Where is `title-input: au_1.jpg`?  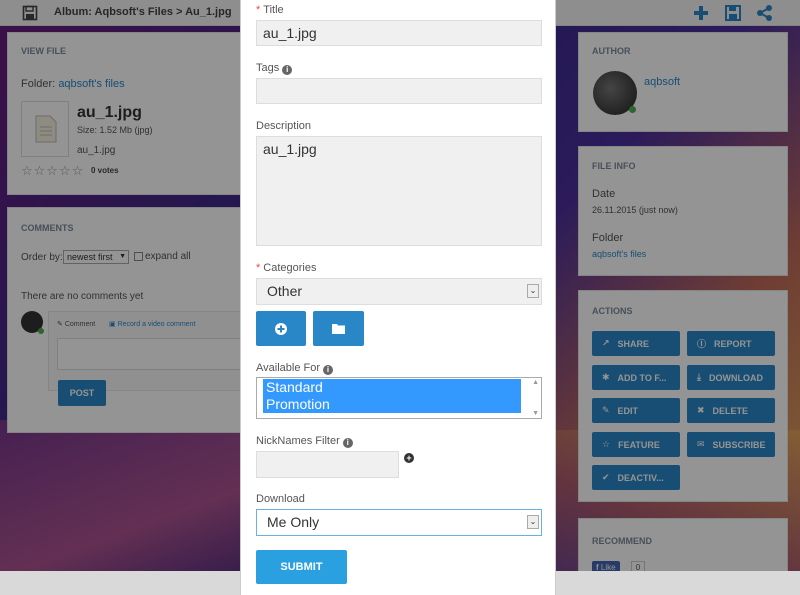 title-input: au_1.jpg is located at coordinates (399, 33).